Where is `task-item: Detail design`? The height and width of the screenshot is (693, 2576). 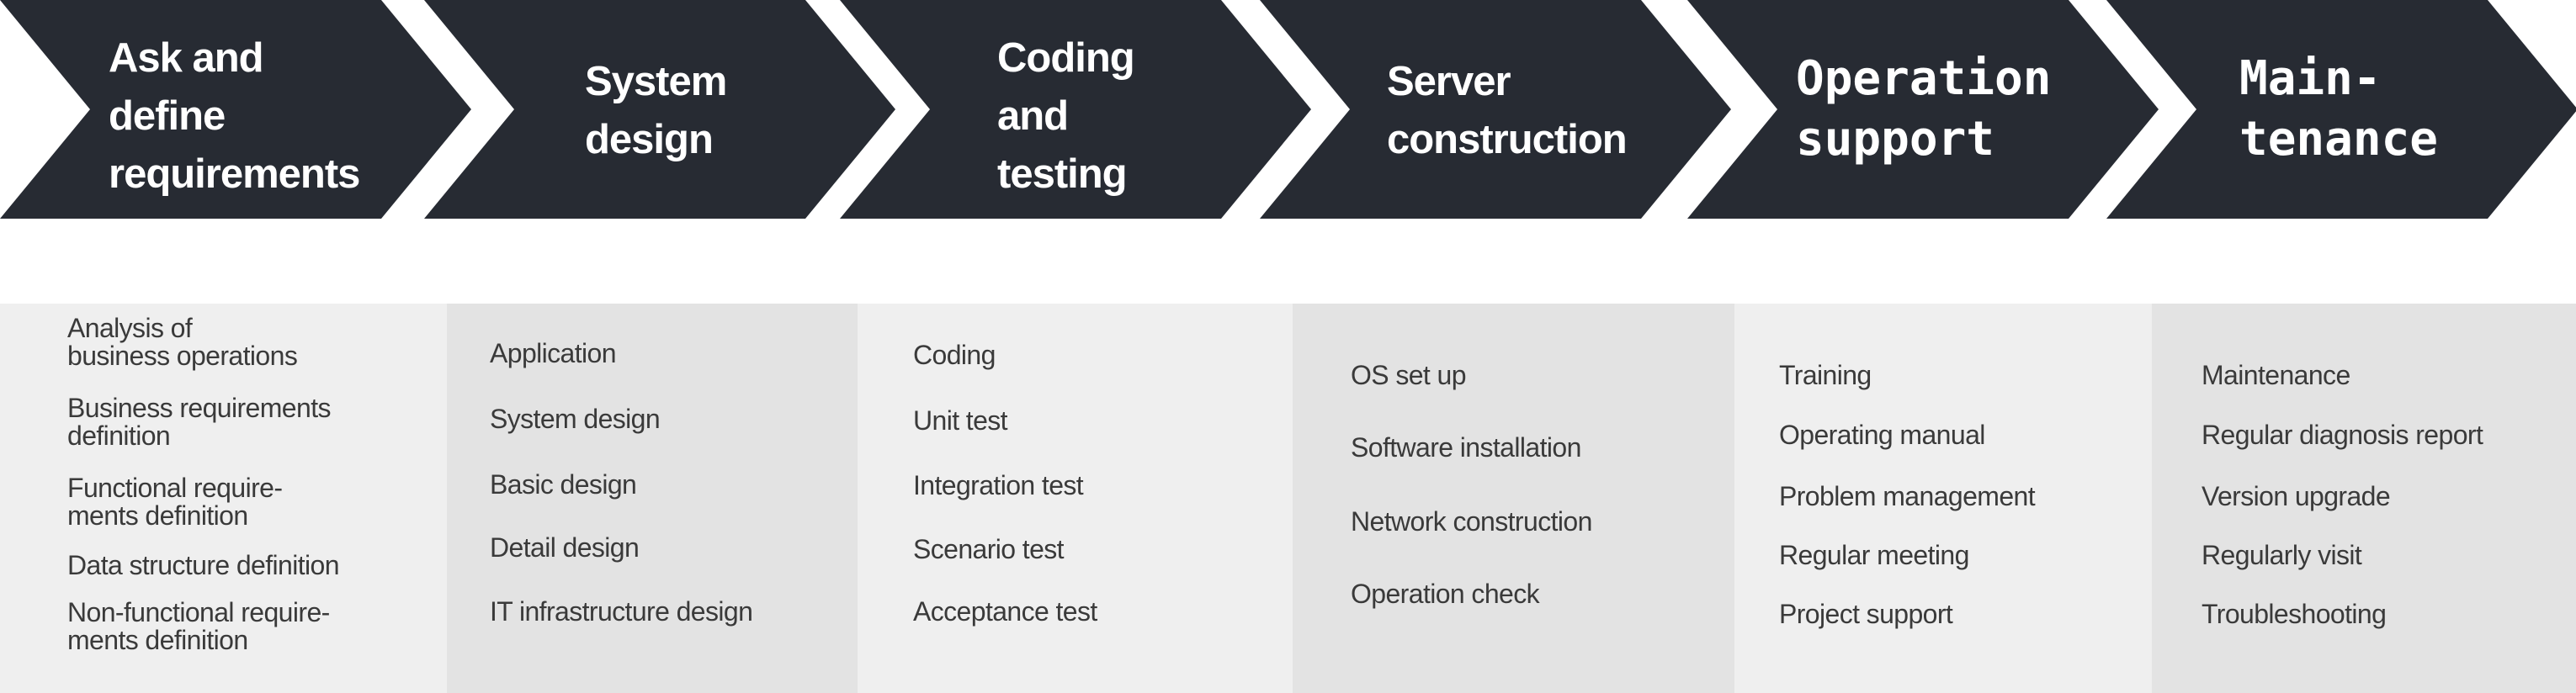 task-item: Detail design is located at coordinates (565, 547).